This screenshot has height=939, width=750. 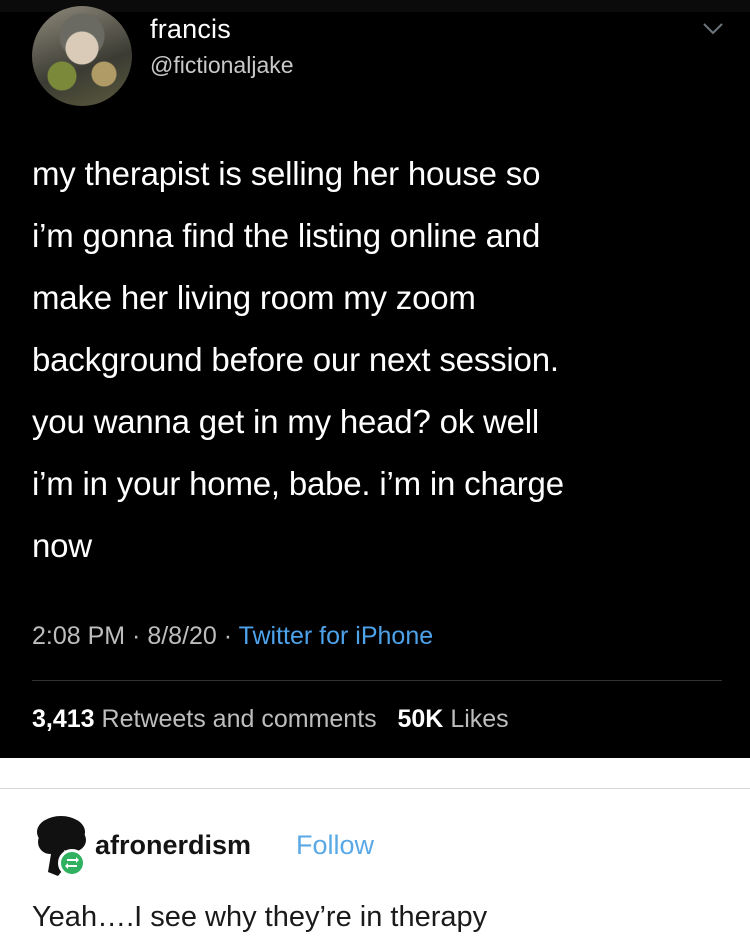 What do you see at coordinates (72, 863) in the screenshot?
I see `reblog-icon` at bounding box center [72, 863].